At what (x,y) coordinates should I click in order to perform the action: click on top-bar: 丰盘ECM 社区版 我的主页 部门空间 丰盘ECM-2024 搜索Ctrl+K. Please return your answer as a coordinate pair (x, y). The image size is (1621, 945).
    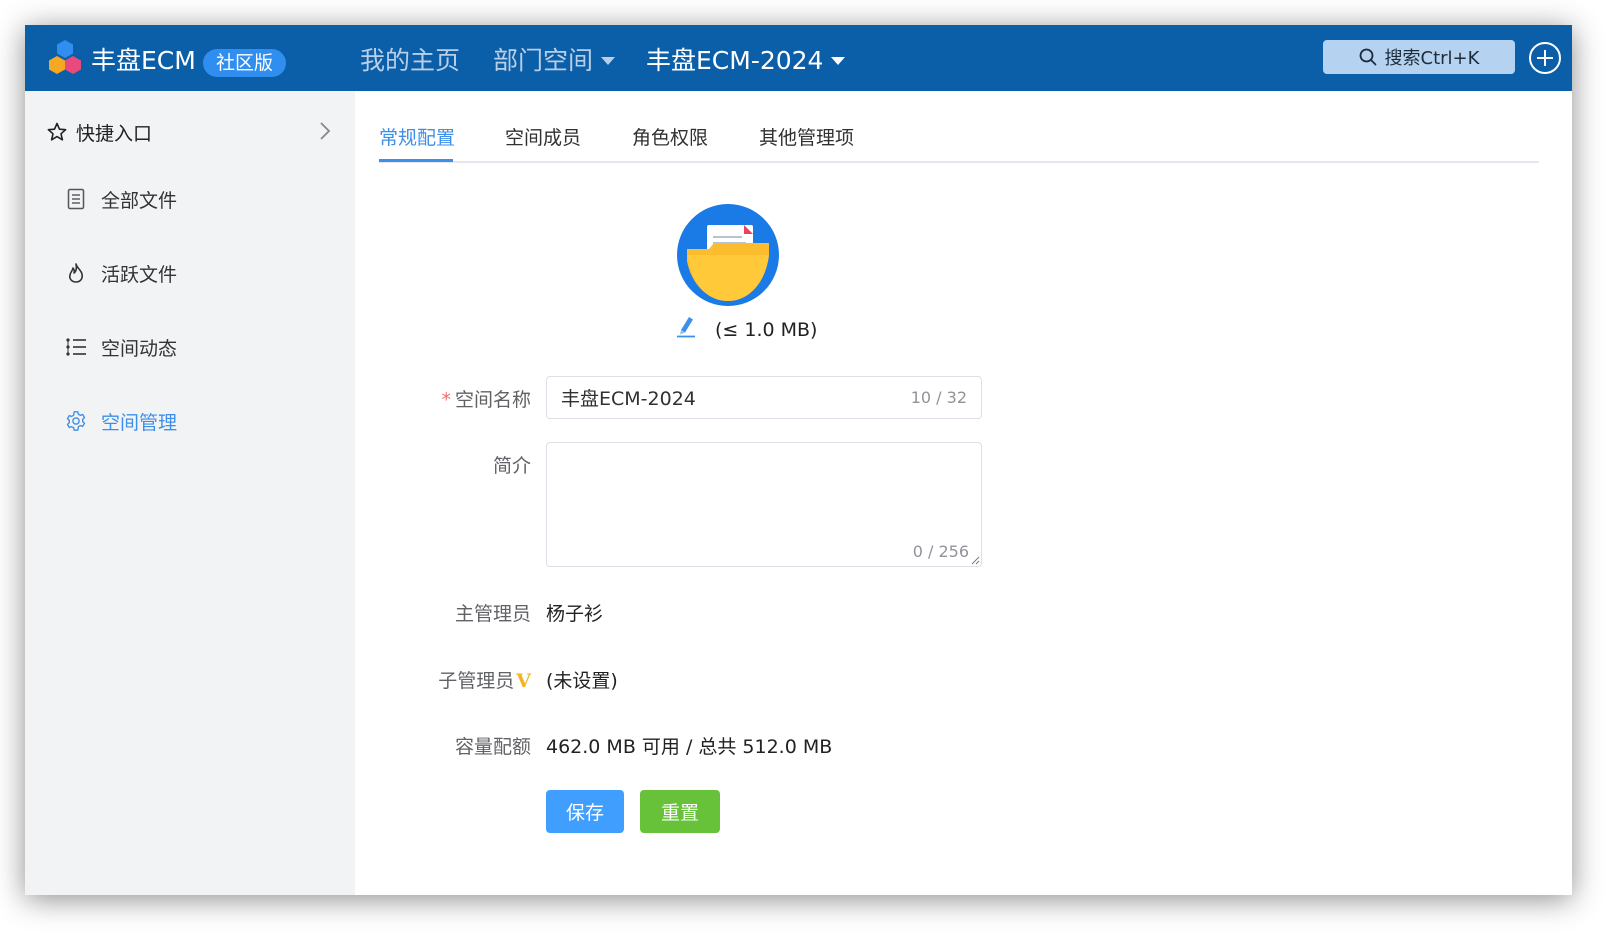
    Looking at the image, I should click on (798, 58).